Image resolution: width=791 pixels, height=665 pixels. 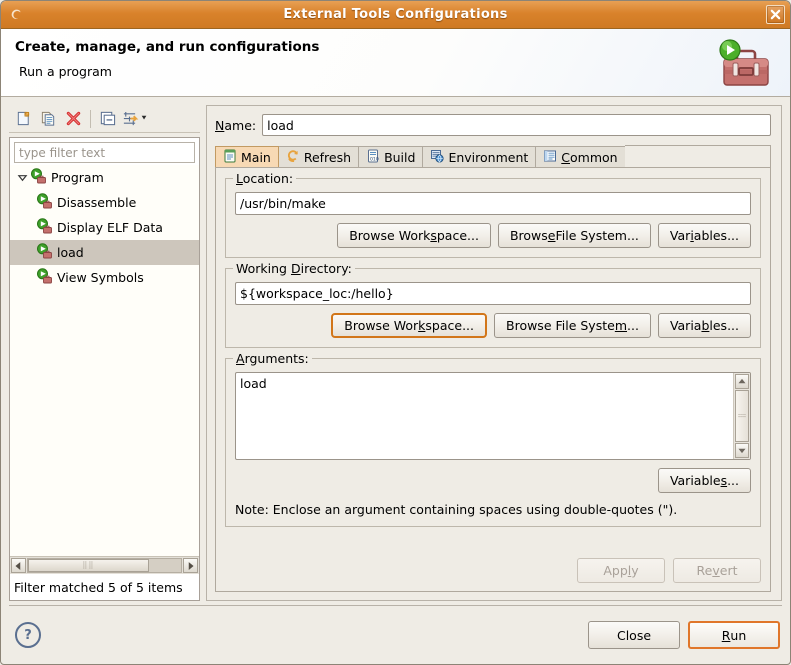 What do you see at coordinates (493, 203) in the screenshot?
I see `location-input: /usr/bin/make` at bounding box center [493, 203].